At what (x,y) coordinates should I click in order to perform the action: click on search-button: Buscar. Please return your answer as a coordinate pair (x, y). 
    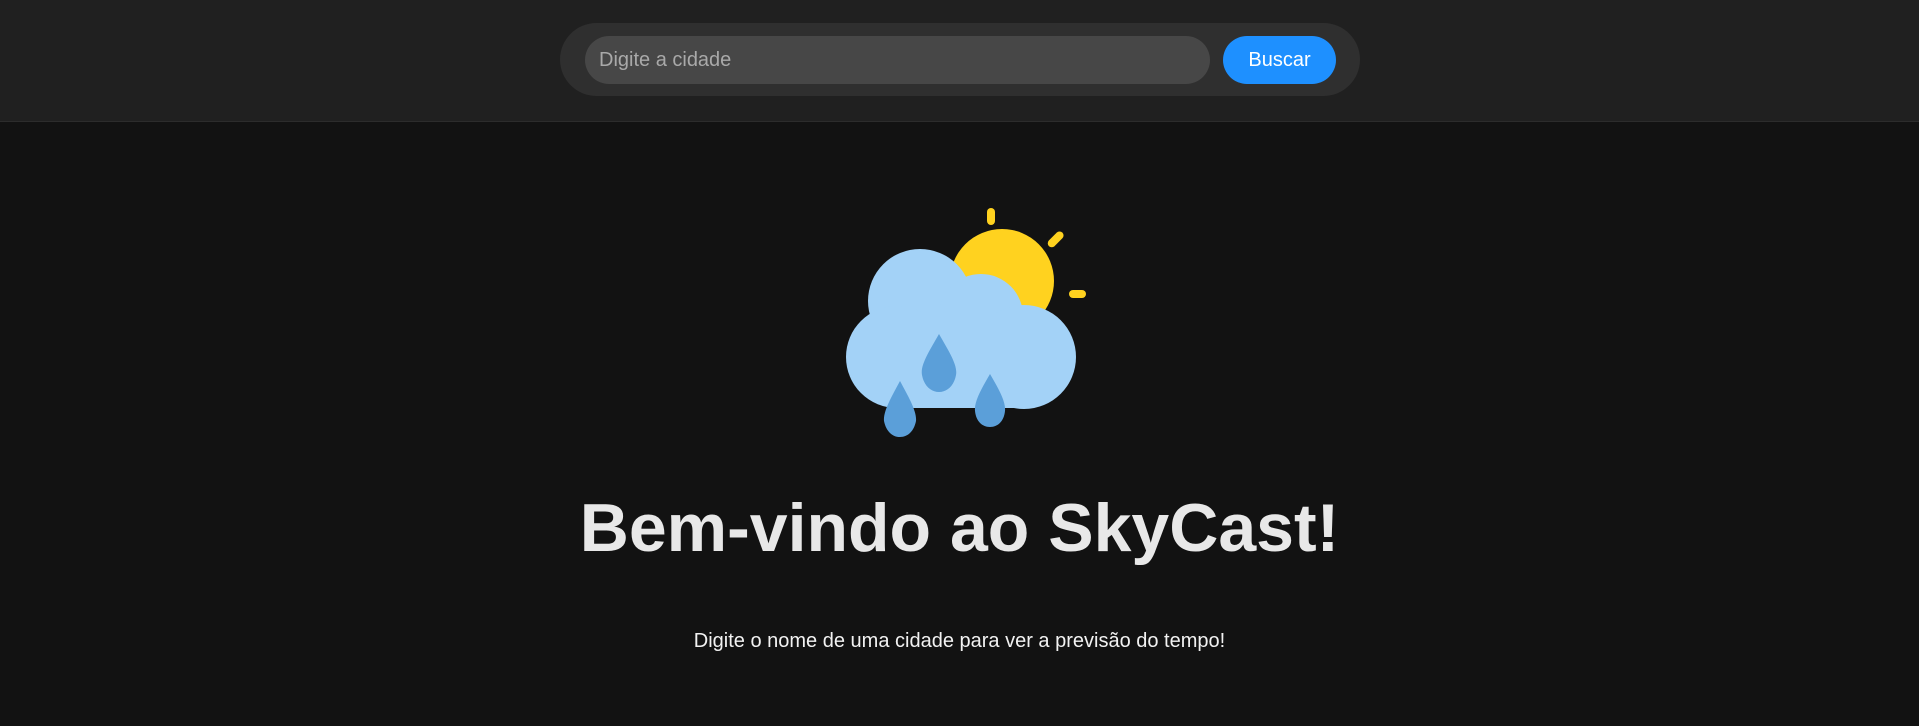
    Looking at the image, I should click on (1279, 60).